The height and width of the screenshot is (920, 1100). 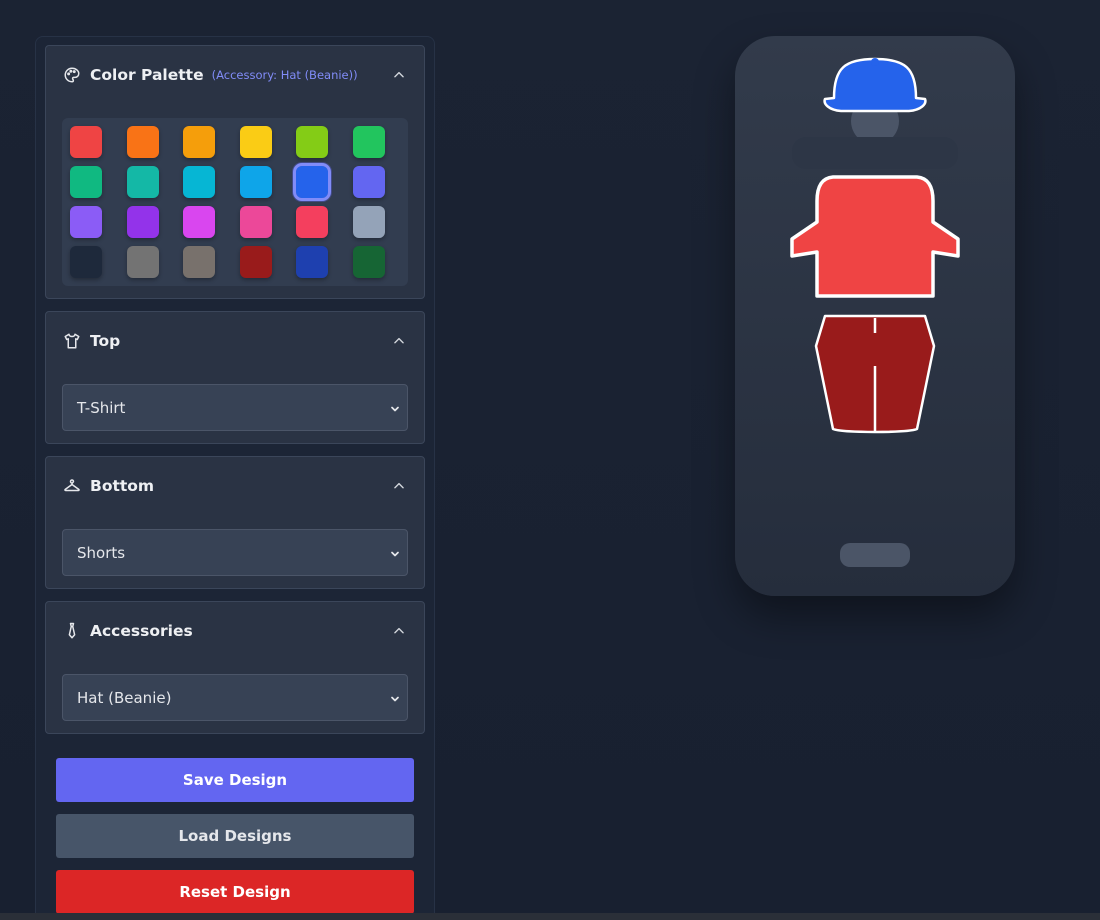 What do you see at coordinates (101, 407) in the screenshot?
I see `top-select-value: T-Shirt` at bounding box center [101, 407].